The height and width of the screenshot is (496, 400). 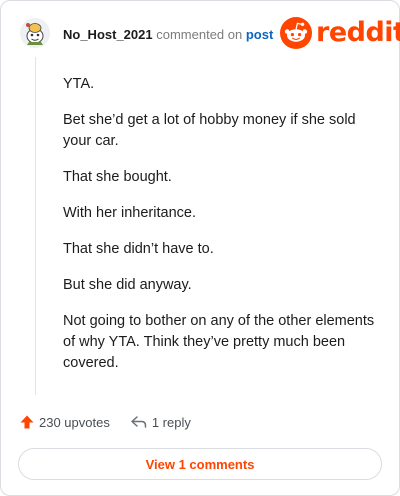 I want to click on comment-meta: No_Host_2021 commented on post, so click(x=168, y=35).